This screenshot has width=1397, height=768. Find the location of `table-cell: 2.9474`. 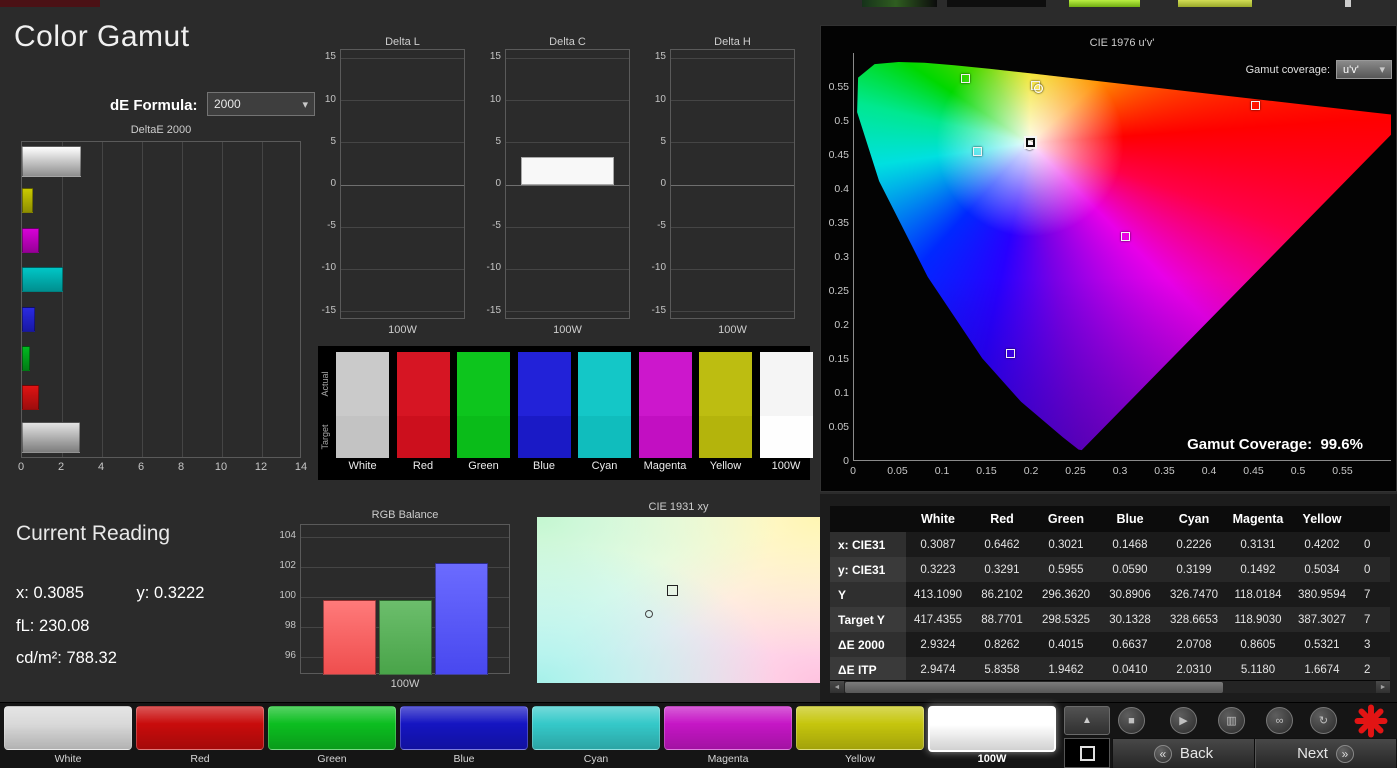

table-cell: 2.9474 is located at coordinates (938, 669).